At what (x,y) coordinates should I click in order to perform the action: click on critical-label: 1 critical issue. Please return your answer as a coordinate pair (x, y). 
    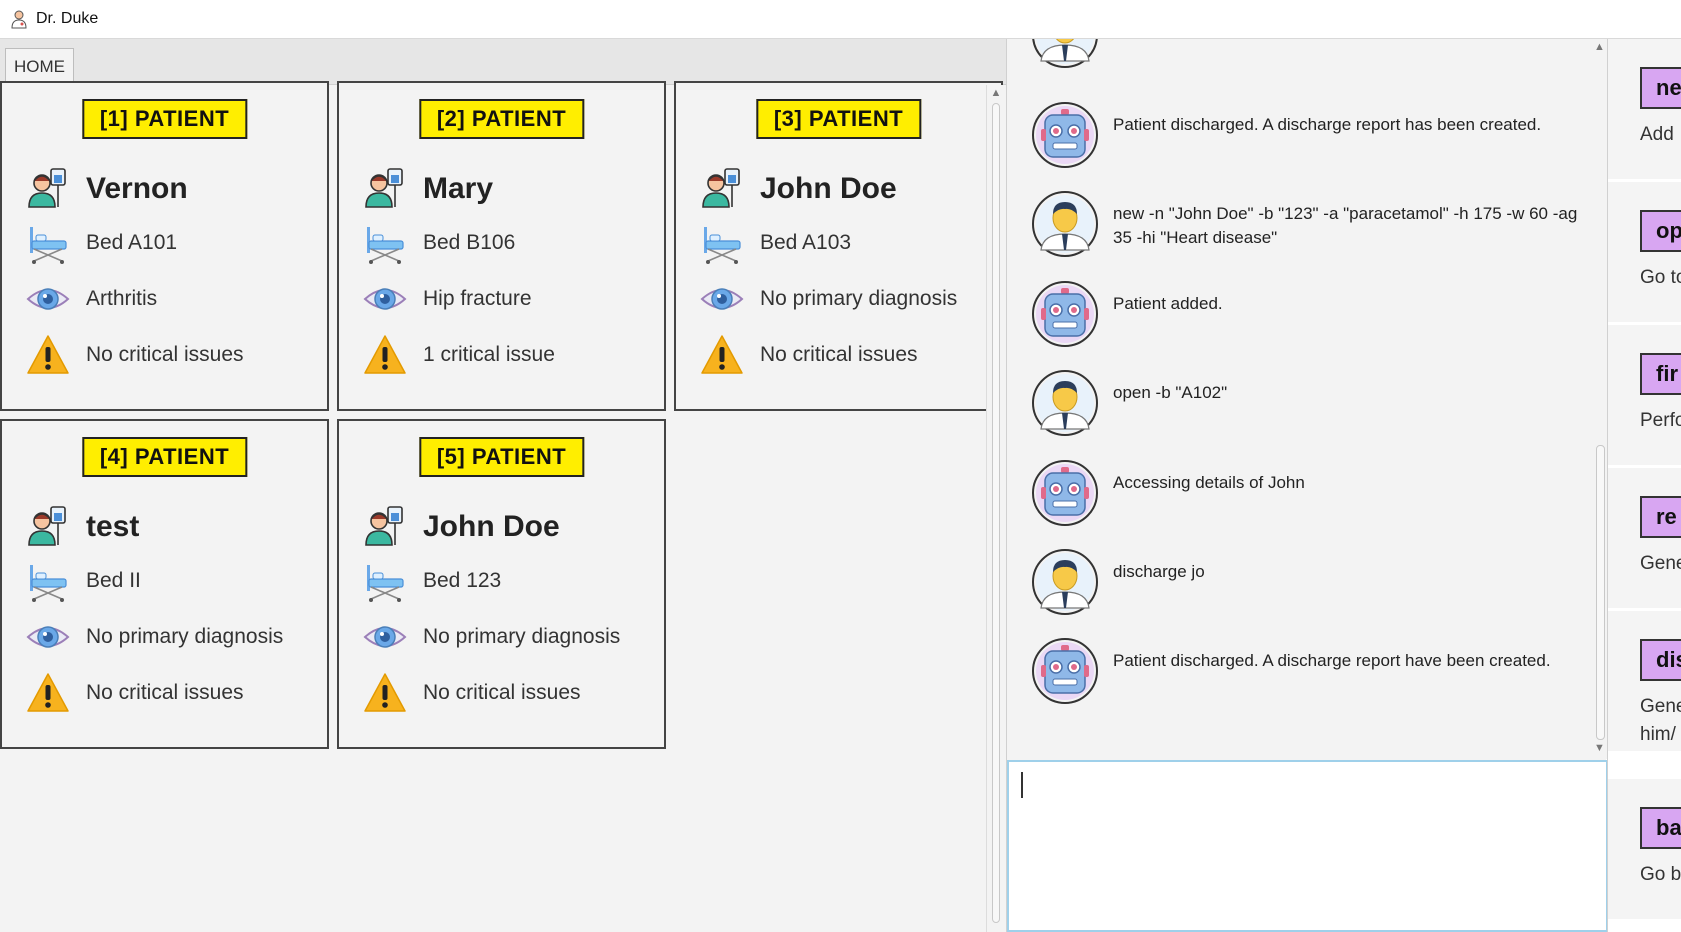
    Looking at the image, I should click on (489, 354).